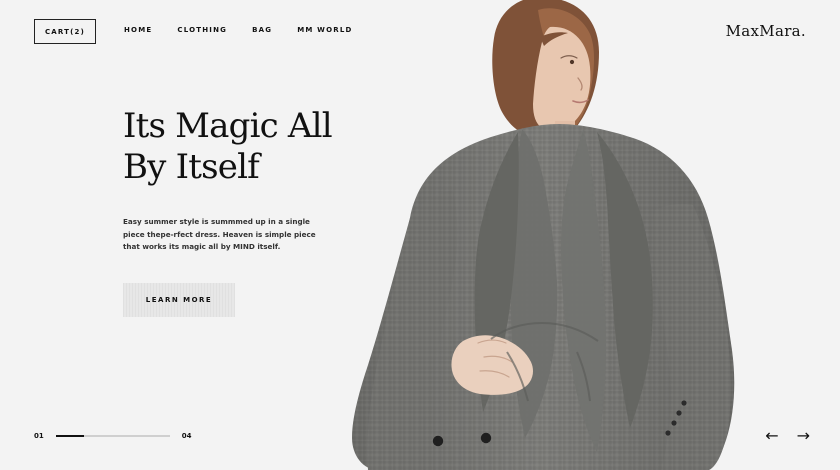 Image resolution: width=840 pixels, height=470 pixels. What do you see at coordinates (787, 436) in the screenshot?
I see `slide-arrows: ← →` at bounding box center [787, 436].